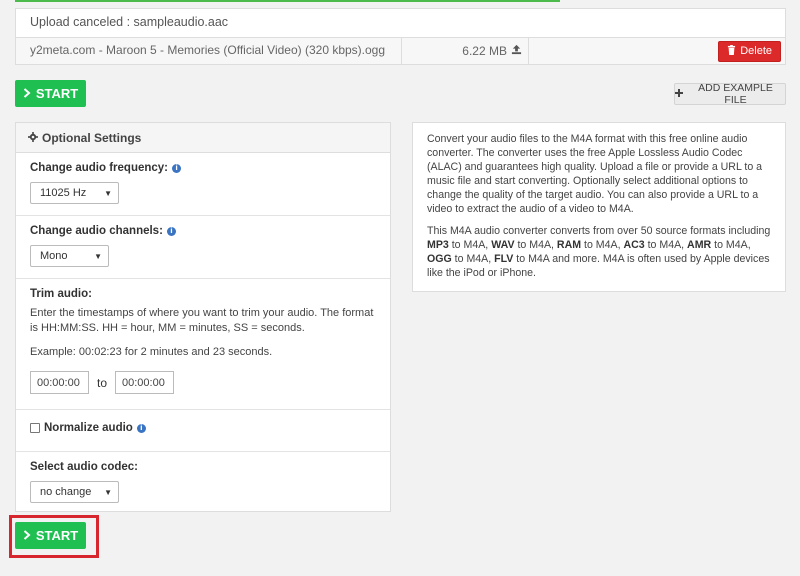  I want to click on channels-selected: Mono, so click(54, 256).